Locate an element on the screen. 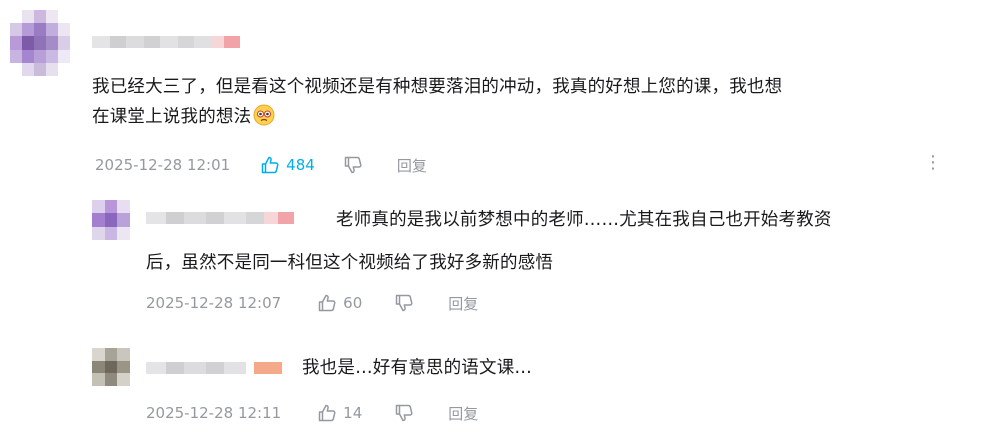 The image size is (990, 447). reply-meta: 2025-12-28 12:07 60 回复 is located at coordinates (312, 303).